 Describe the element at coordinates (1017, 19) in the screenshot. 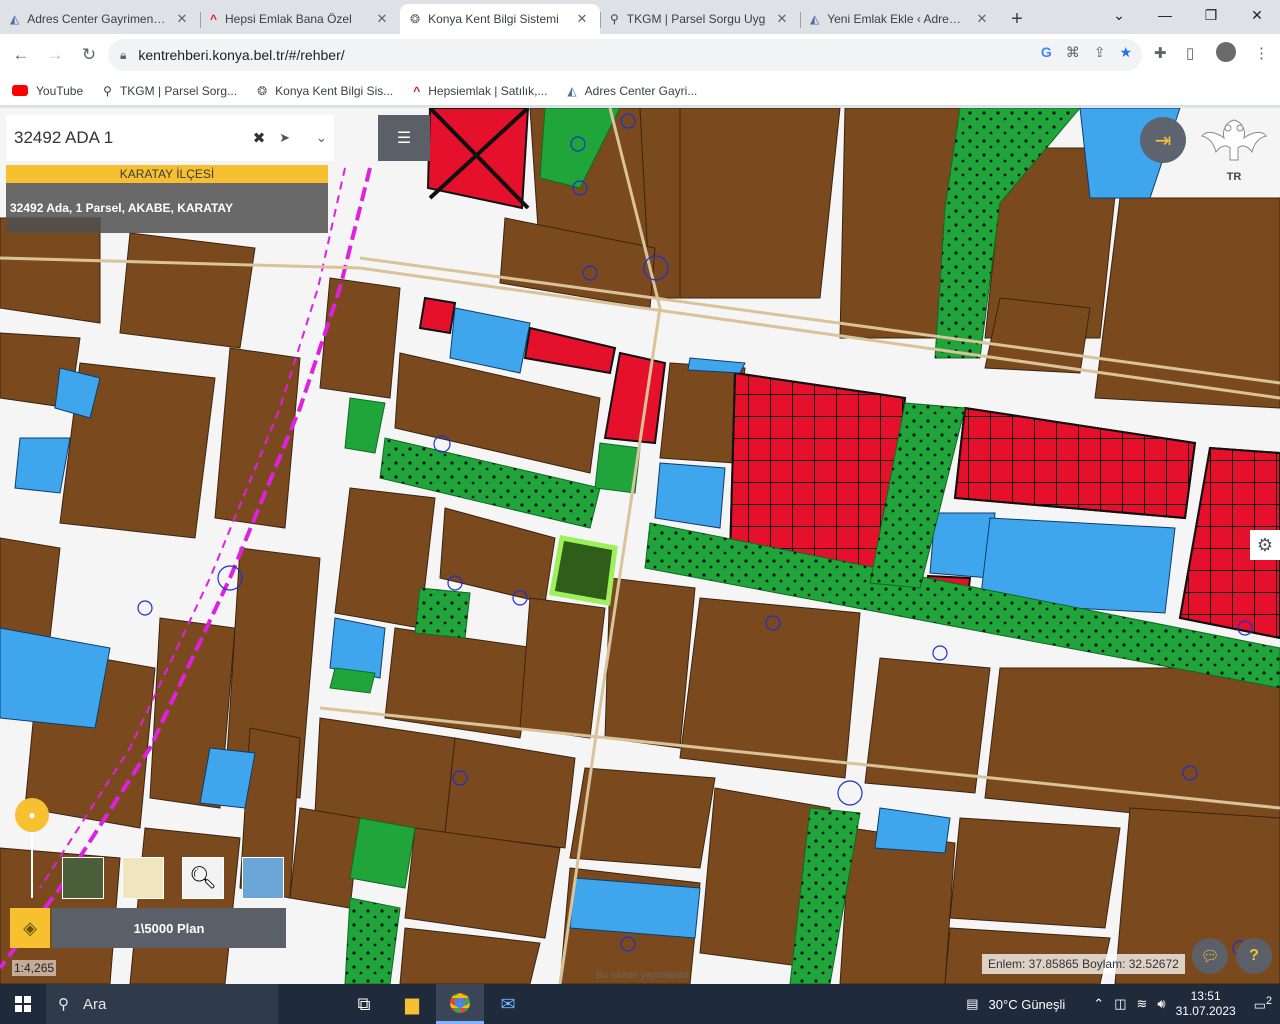

I see `new-tab-button: +` at that location.